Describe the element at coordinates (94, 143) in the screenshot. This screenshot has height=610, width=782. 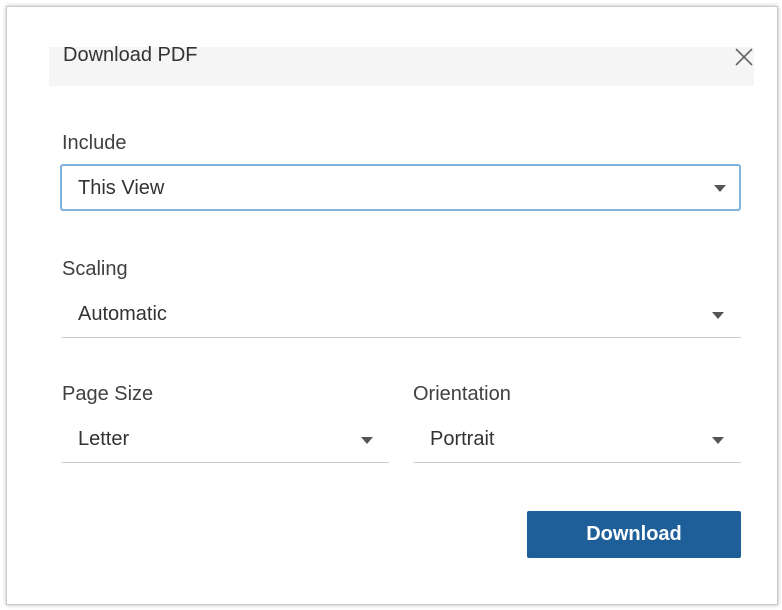
I see `include-label: Include` at that location.